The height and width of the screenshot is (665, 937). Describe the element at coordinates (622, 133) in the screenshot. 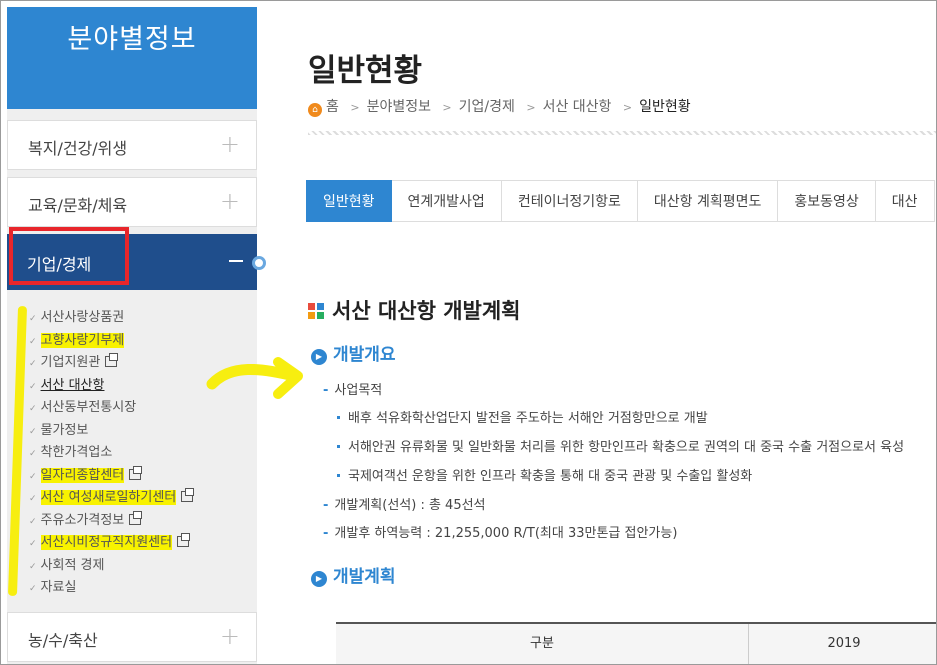

I see `divider` at that location.